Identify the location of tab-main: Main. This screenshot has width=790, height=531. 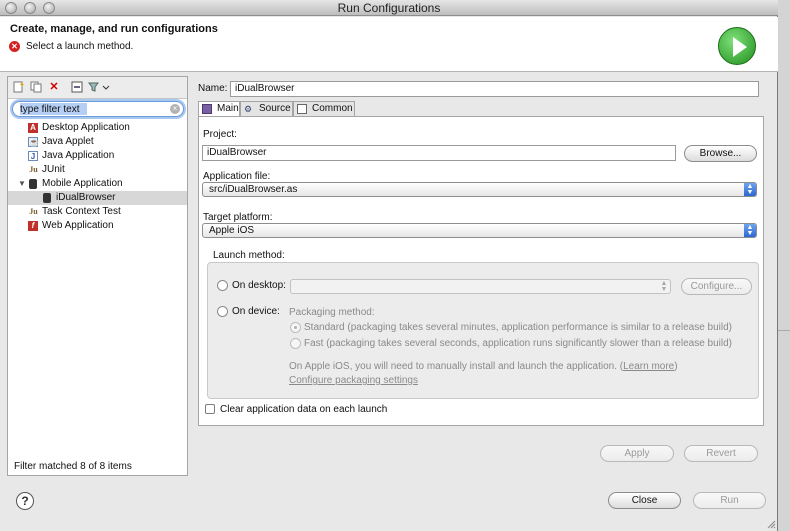
(219, 109).